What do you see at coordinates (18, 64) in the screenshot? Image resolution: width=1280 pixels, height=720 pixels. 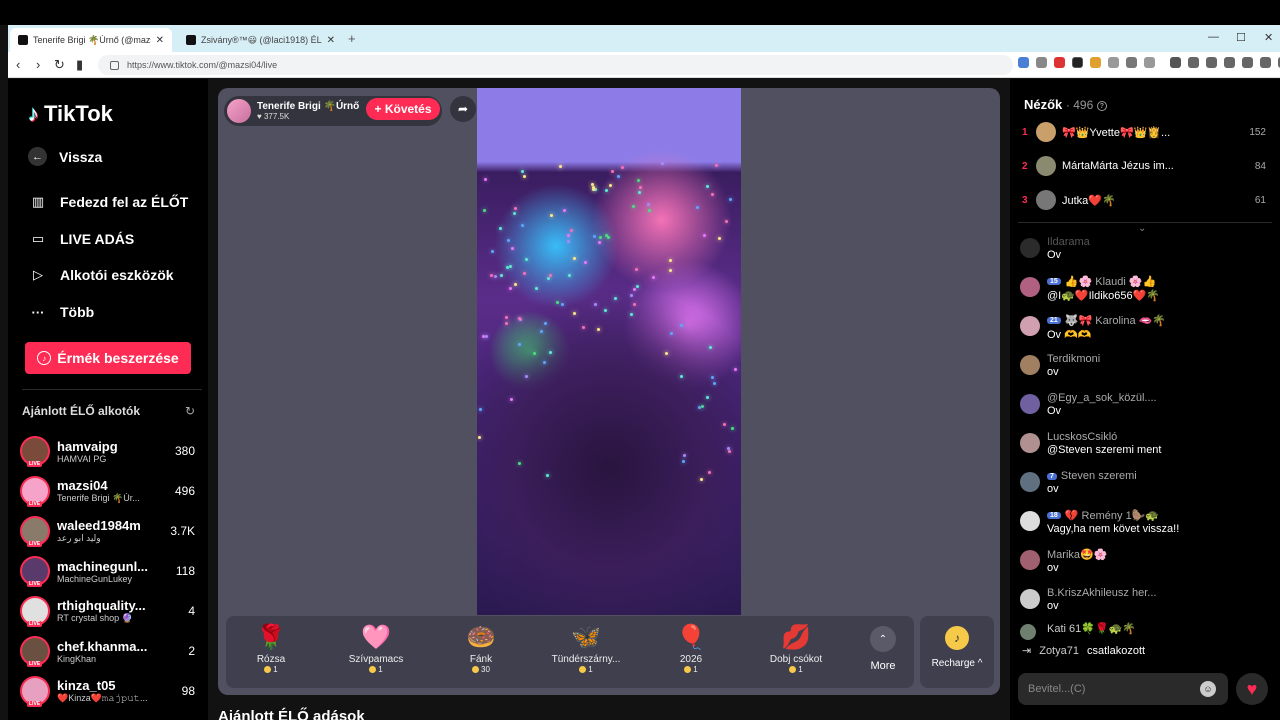 I see `back-arrow-icon: ‹` at bounding box center [18, 64].